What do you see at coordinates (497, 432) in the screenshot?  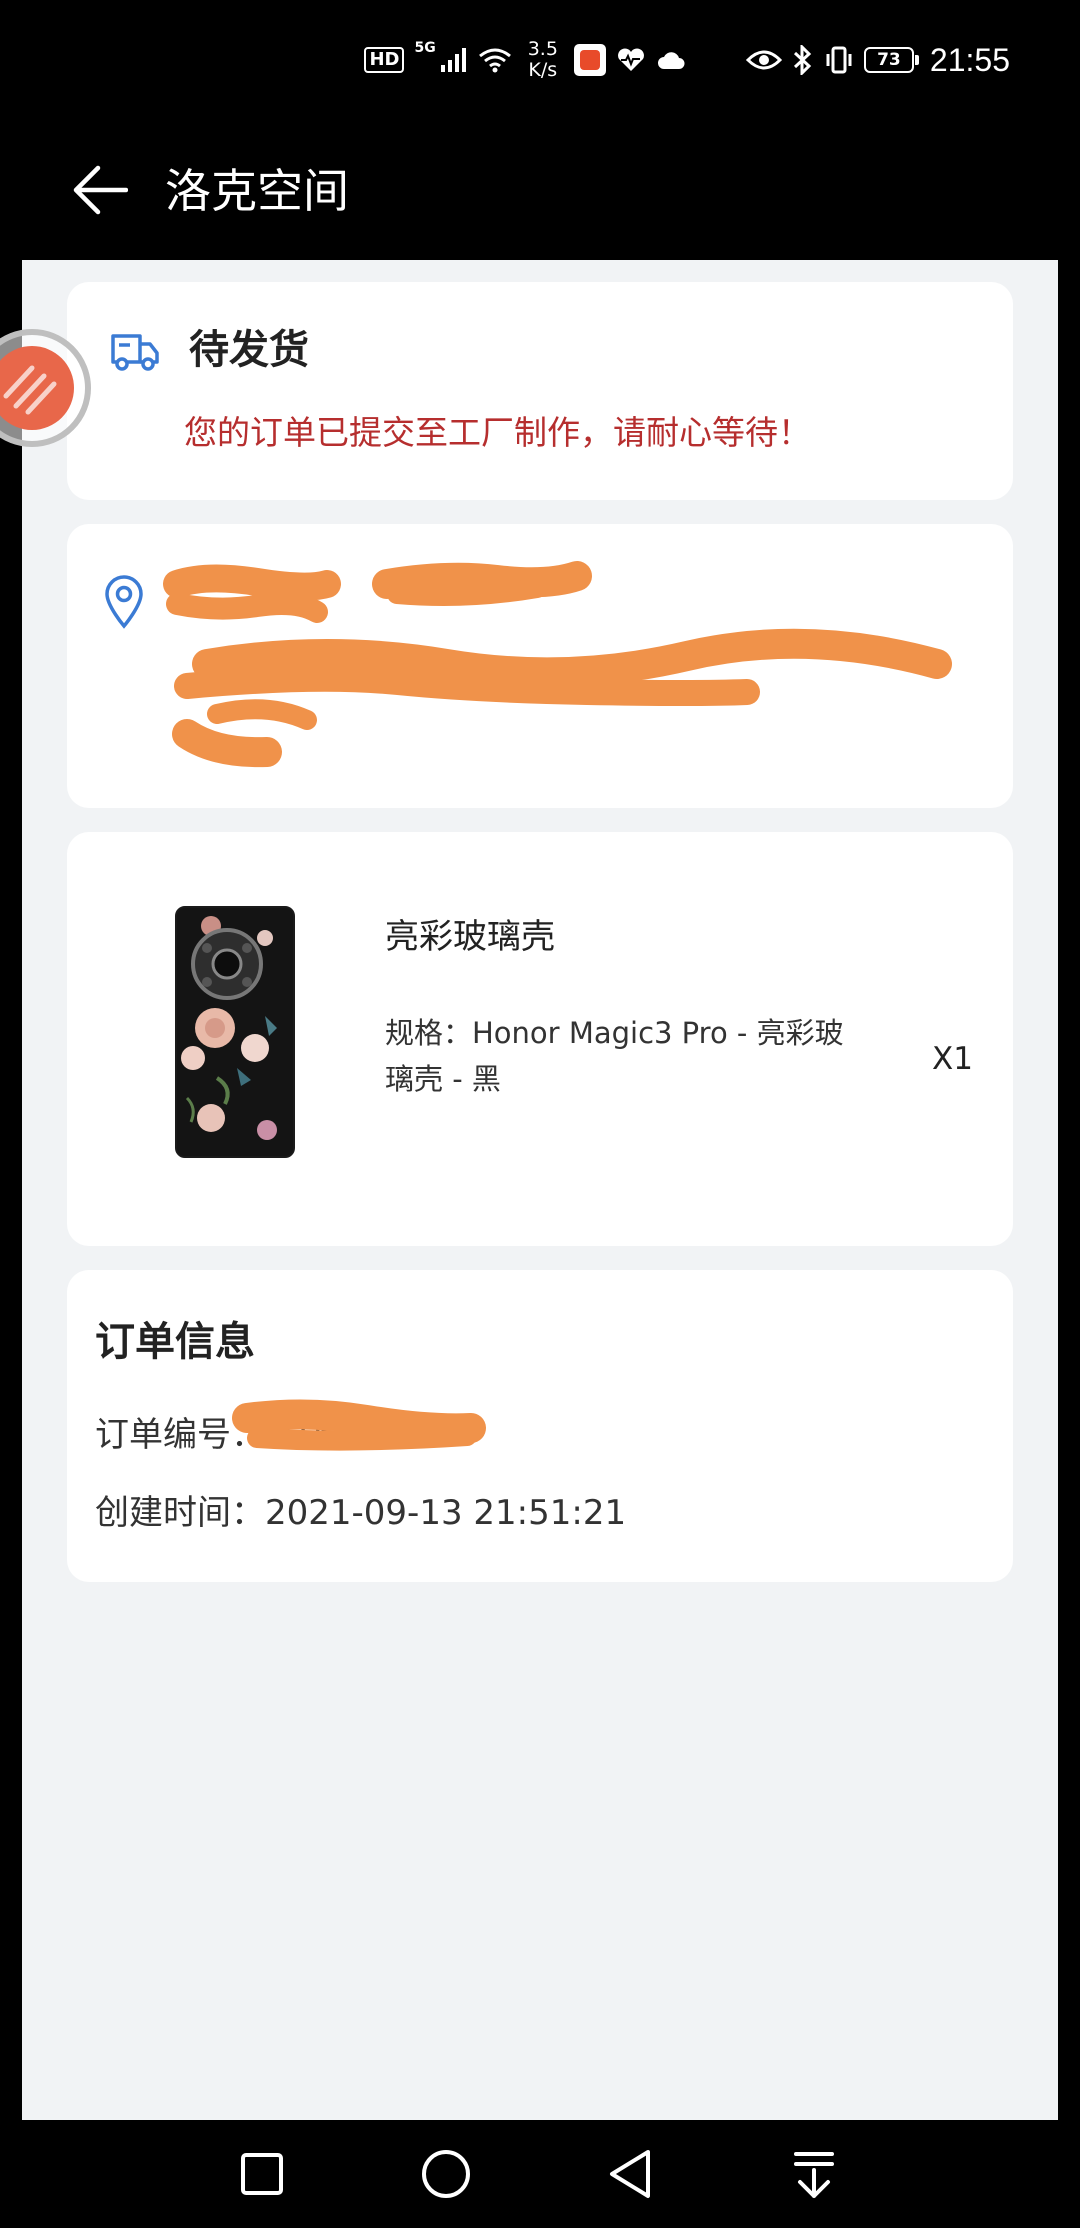 I see `order-status-description: 您的订单已提交至工厂制作，请耐心等待！` at bounding box center [497, 432].